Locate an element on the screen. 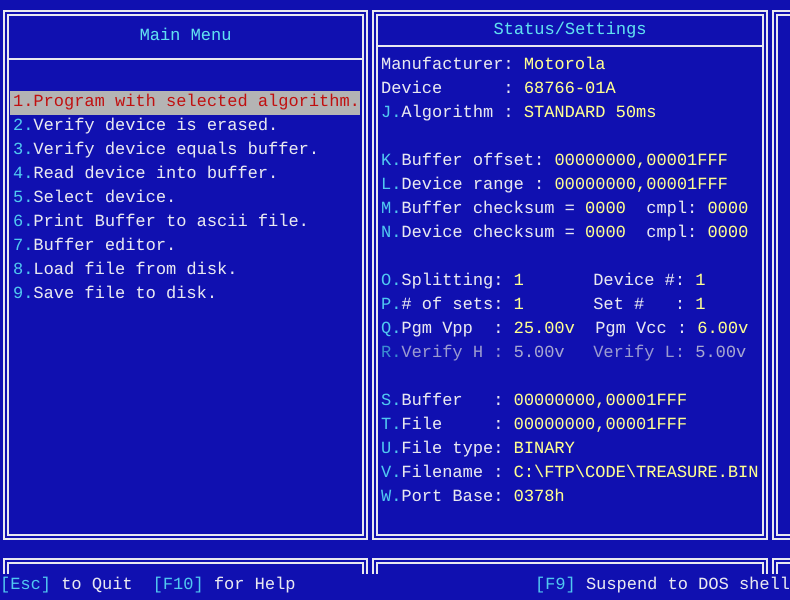 The image size is (790, 600). menu-item: 7.Buffer editor. is located at coordinates (93, 247).